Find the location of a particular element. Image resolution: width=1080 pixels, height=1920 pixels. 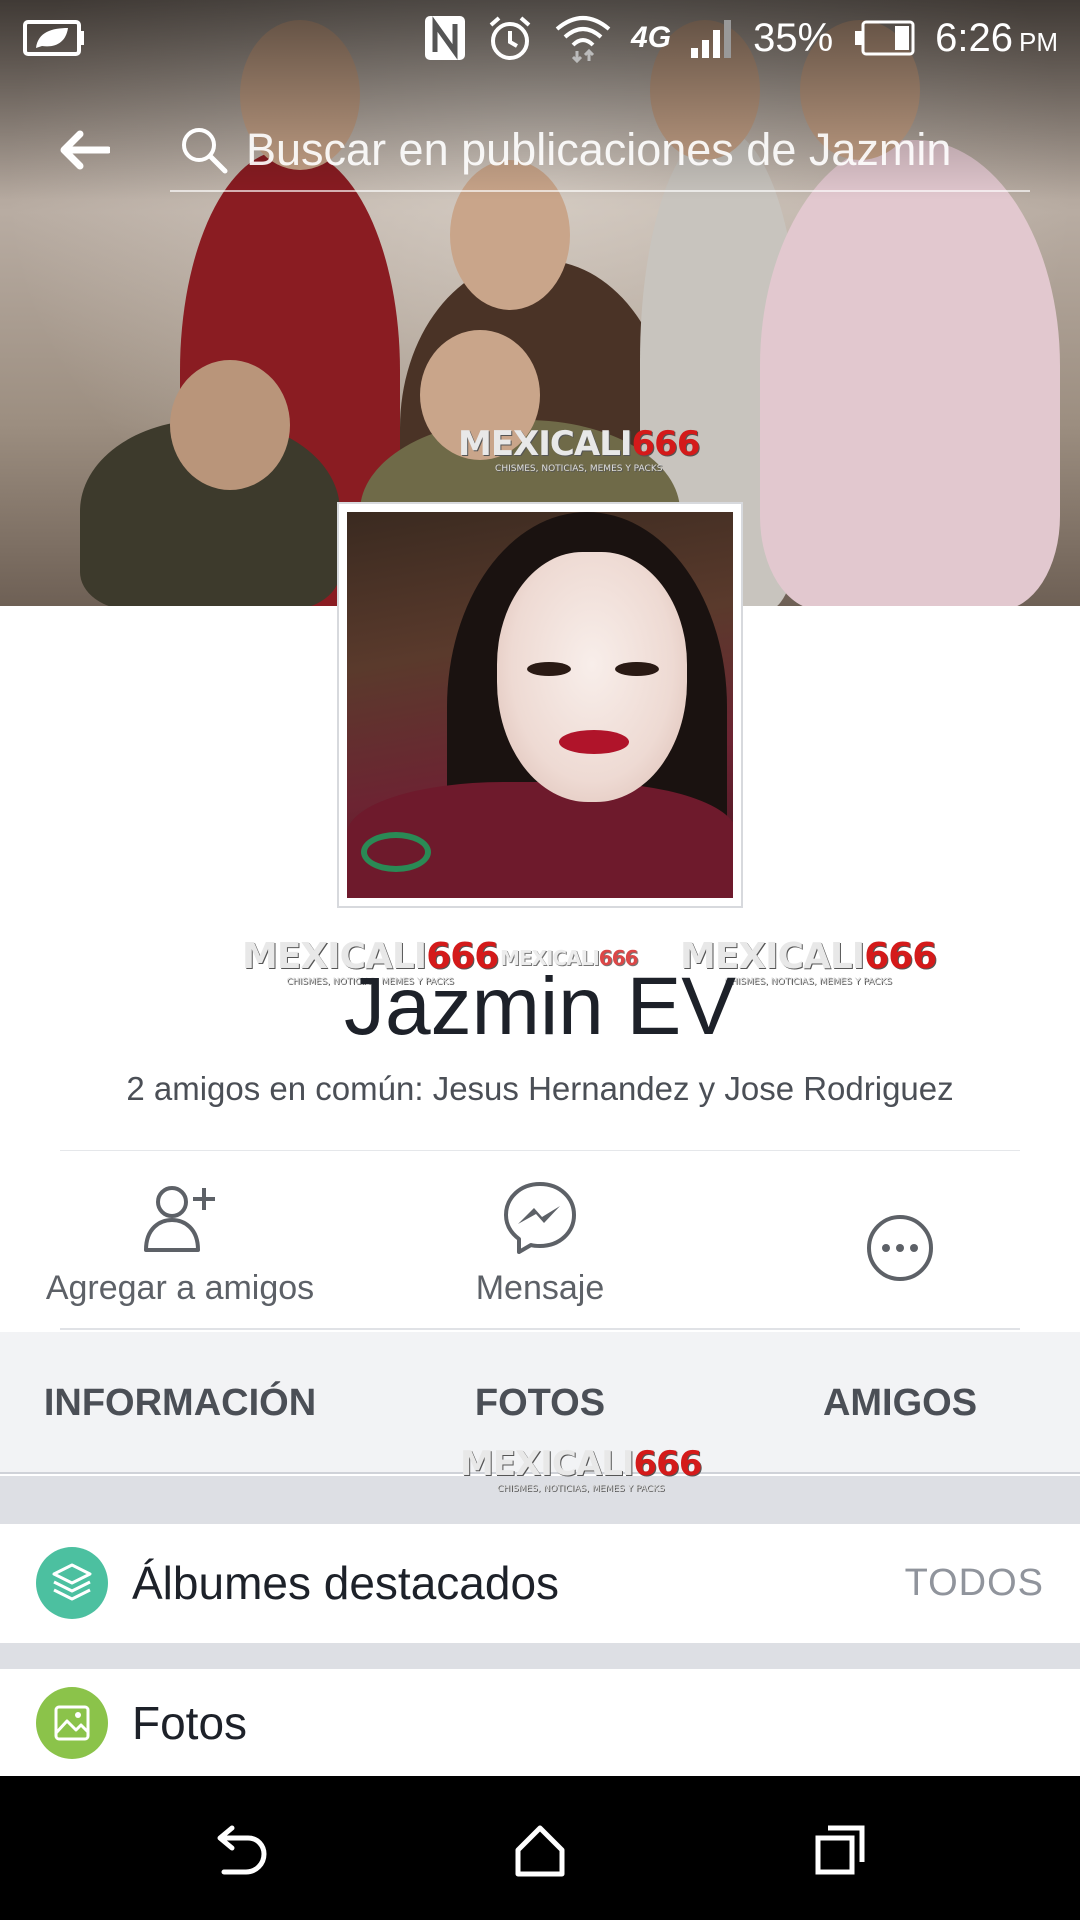

profile-actions: Agregar a amigos Mensaje is located at coordinates (540, 1245).